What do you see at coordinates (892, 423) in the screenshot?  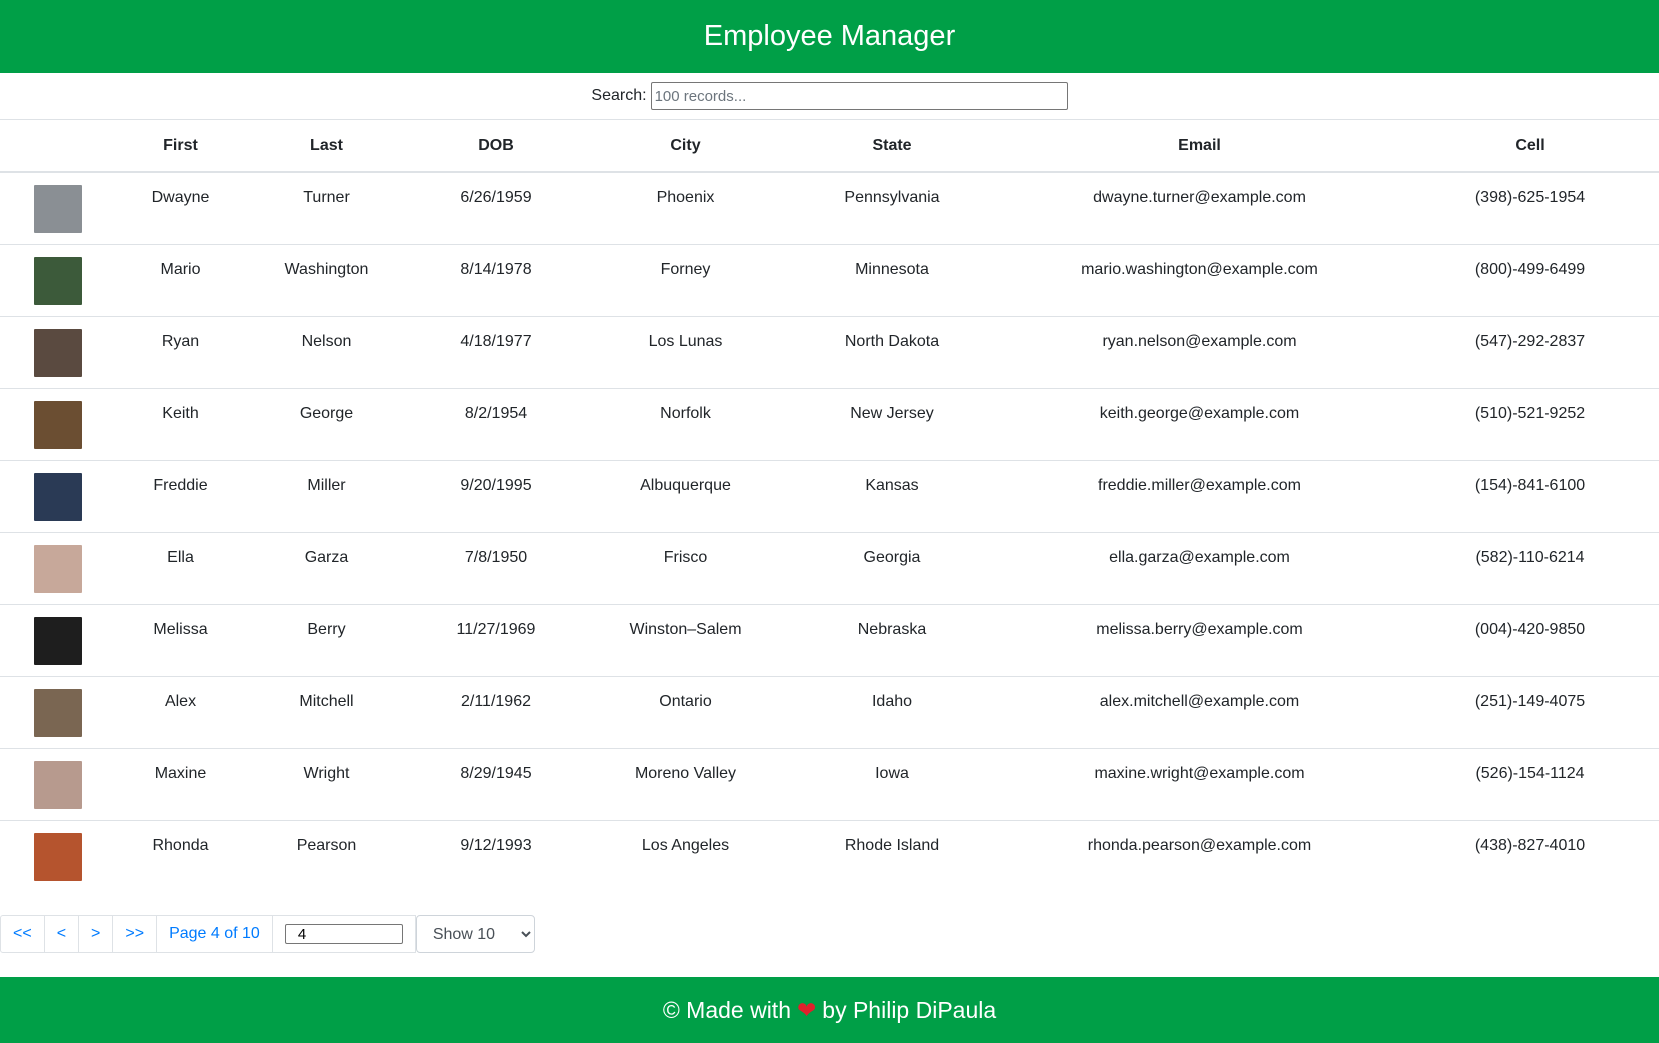 I see `cell-state: New Jersey` at bounding box center [892, 423].